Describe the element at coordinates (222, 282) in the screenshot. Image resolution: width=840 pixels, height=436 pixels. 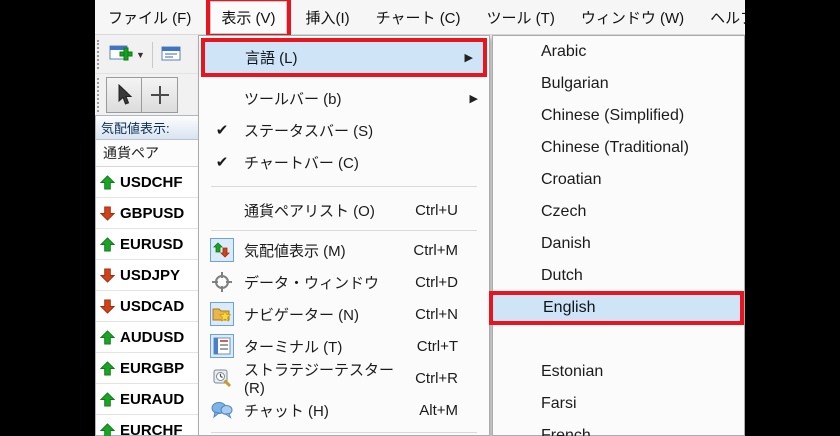
I see `data-window-icon` at that location.